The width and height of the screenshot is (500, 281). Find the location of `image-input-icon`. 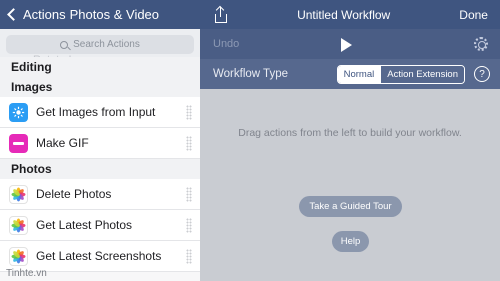

image-input-icon is located at coordinates (18, 112).